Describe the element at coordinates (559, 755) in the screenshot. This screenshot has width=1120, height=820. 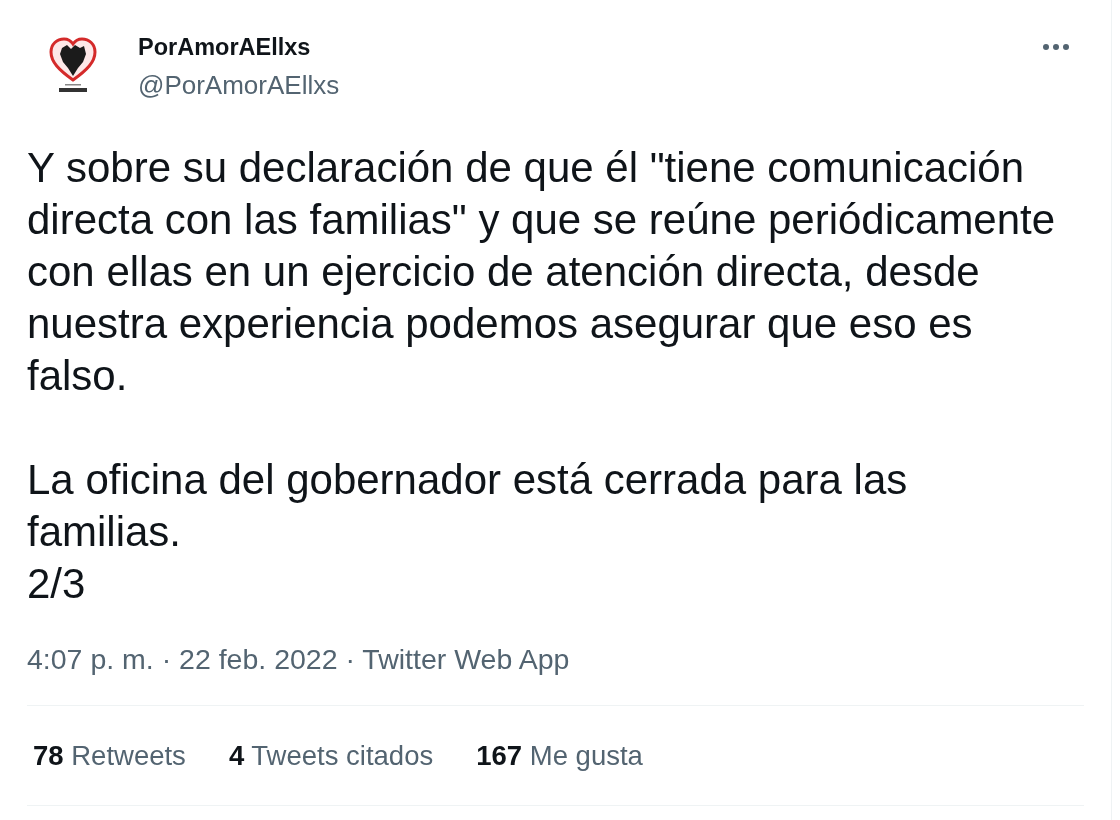
I see `stat-link: 167 Me gusta` at that location.